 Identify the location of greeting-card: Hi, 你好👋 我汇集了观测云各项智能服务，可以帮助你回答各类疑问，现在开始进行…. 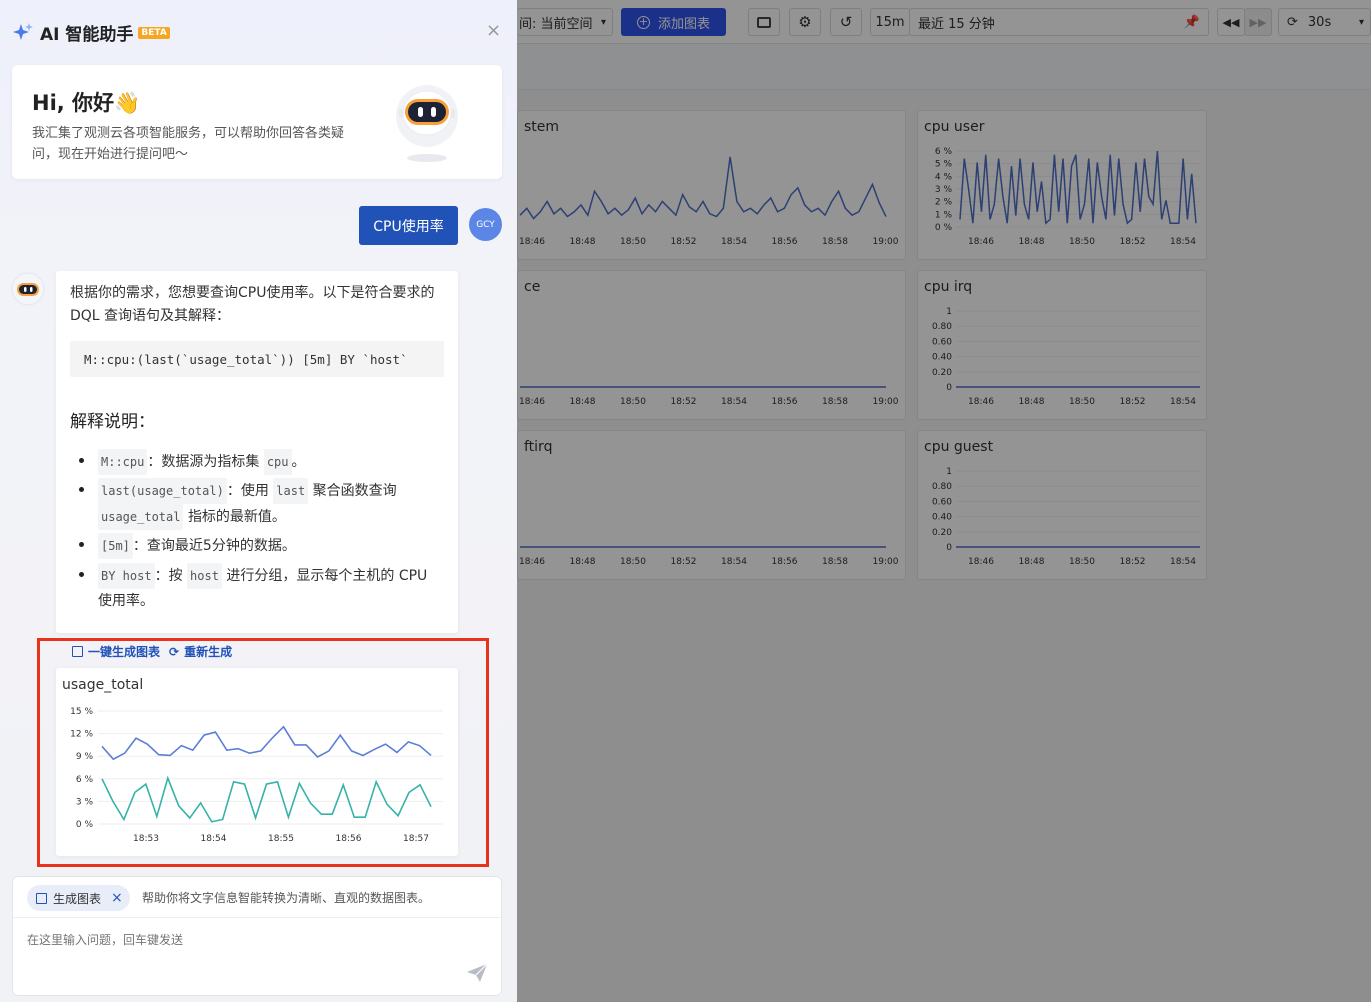
(257, 122).